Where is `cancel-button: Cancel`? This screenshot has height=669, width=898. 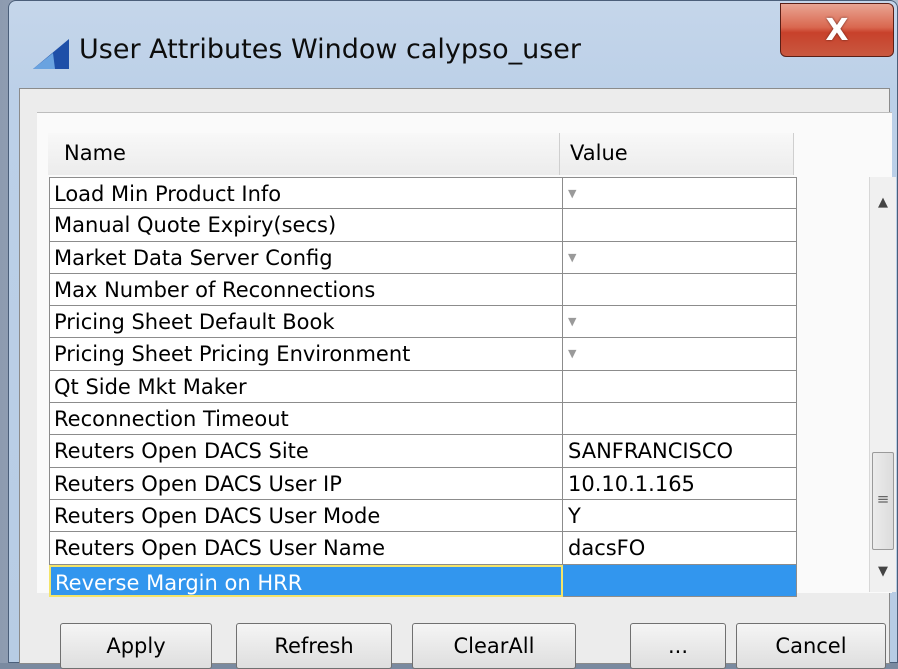
cancel-button: Cancel is located at coordinates (811, 646).